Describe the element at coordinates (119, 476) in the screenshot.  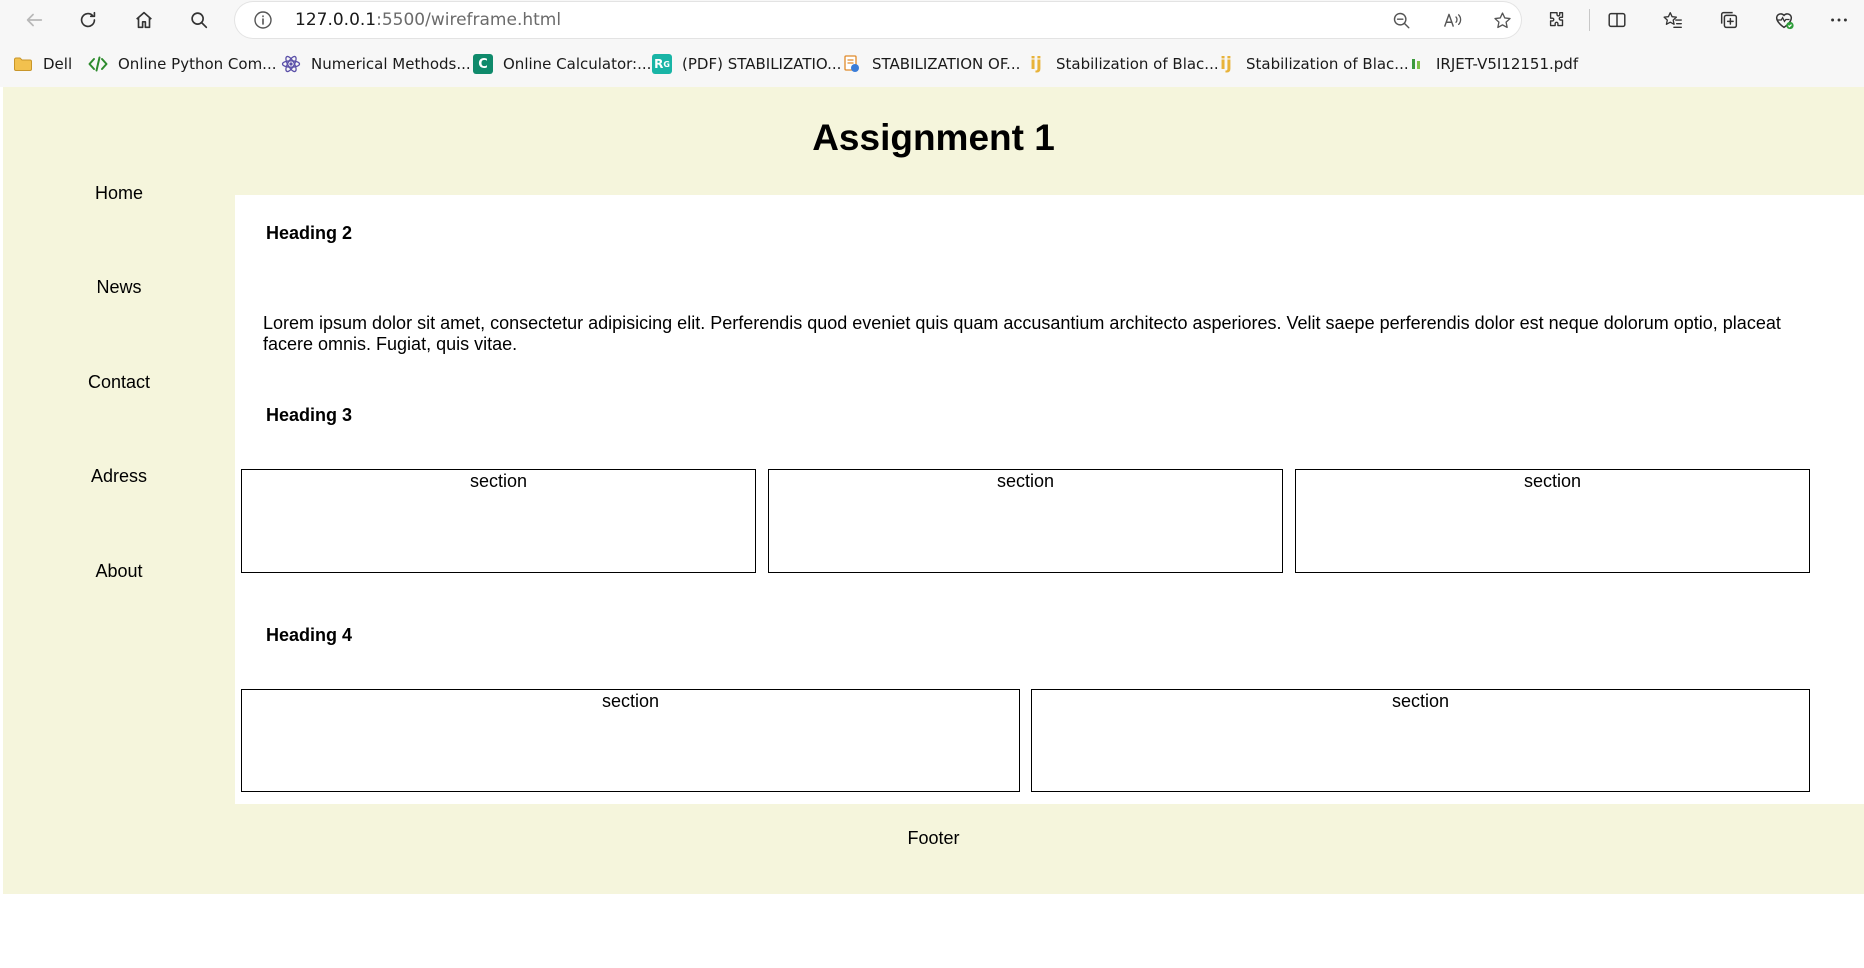
I see `nav-adress: Adress` at that location.